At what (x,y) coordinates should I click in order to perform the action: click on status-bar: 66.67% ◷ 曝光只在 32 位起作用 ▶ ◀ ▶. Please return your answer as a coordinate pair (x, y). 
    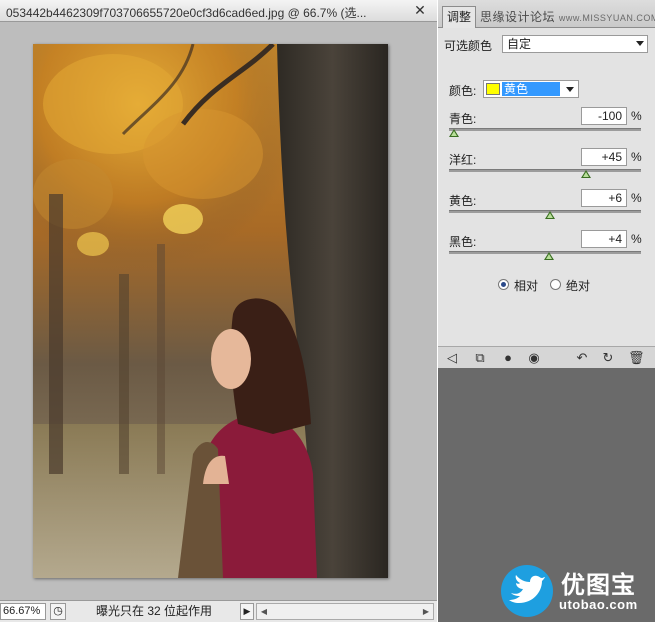
    Looking at the image, I should click on (218, 611).